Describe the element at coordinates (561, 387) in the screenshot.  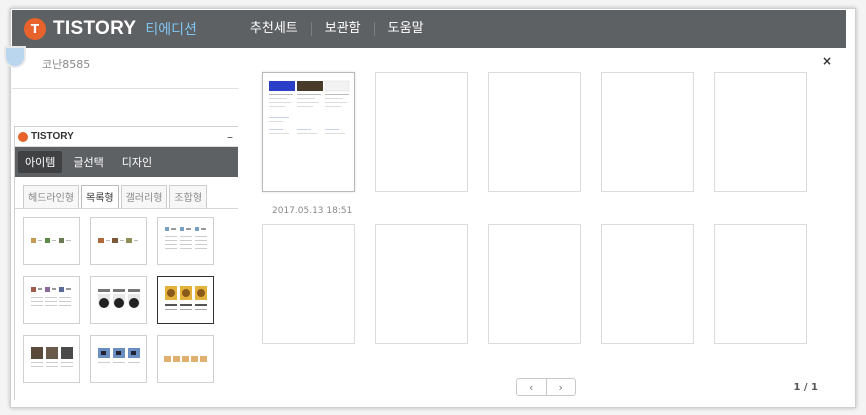
I see `next-page-button: ›` at that location.